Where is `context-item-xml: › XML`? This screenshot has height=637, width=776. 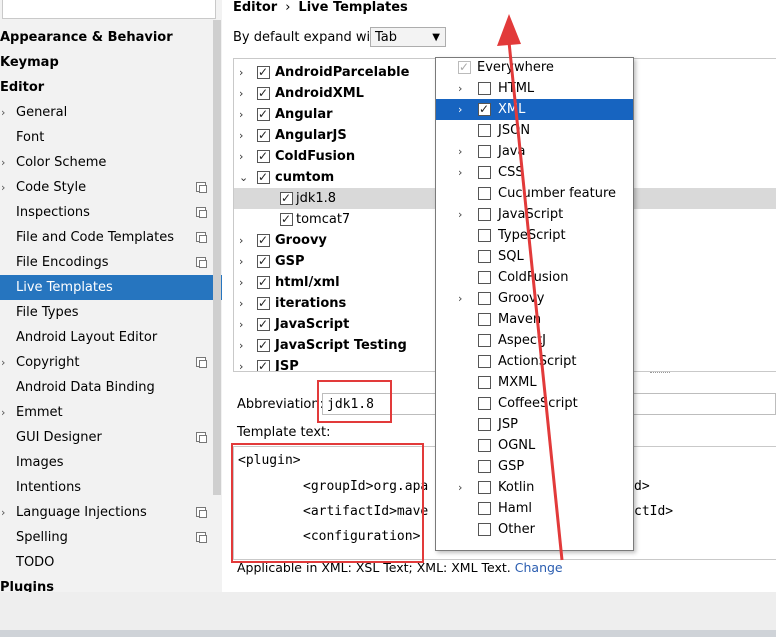 context-item-xml: › XML is located at coordinates (534, 109).